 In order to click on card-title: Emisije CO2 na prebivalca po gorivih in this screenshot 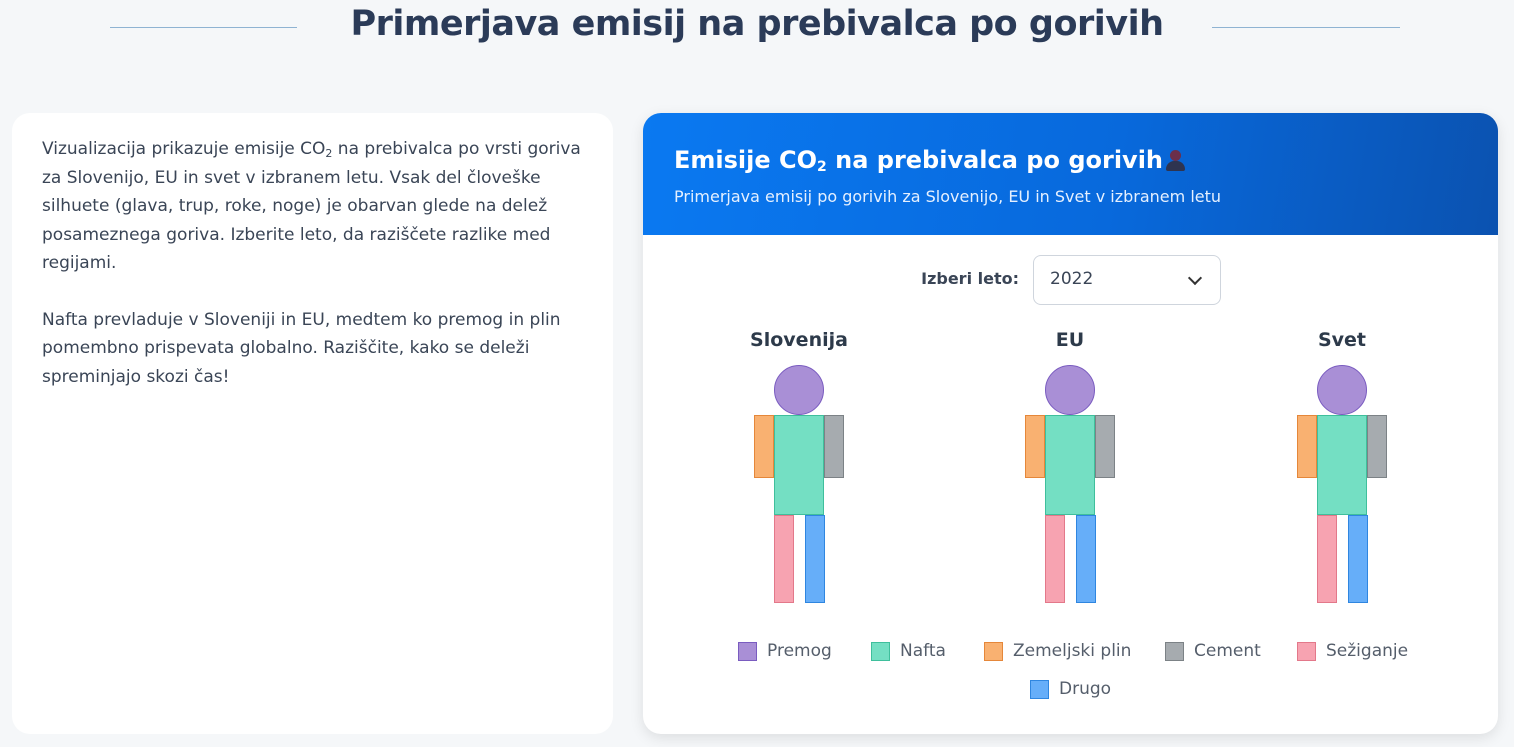, I will do `click(1070, 160)`.